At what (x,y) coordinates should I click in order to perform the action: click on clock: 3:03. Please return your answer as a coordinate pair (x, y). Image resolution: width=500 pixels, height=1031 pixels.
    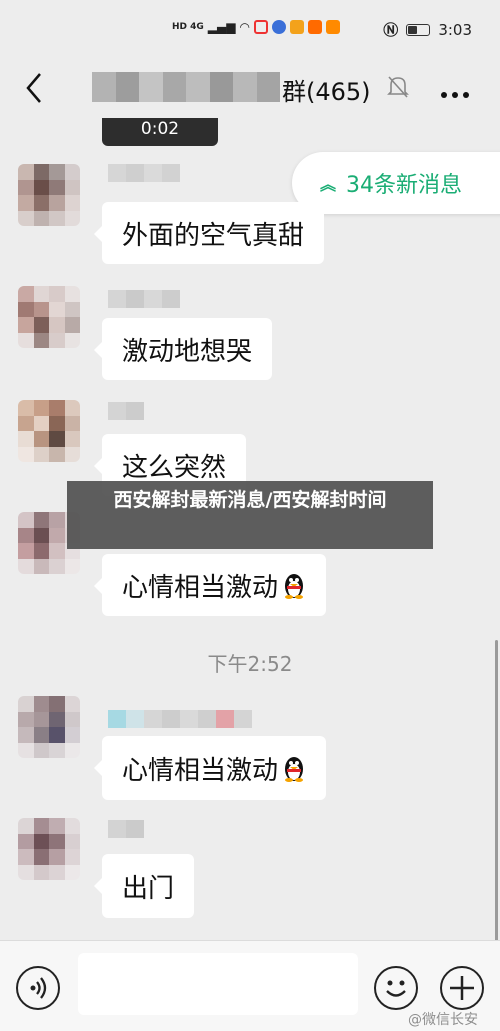
    Looking at the image, I should click on (455, 29).